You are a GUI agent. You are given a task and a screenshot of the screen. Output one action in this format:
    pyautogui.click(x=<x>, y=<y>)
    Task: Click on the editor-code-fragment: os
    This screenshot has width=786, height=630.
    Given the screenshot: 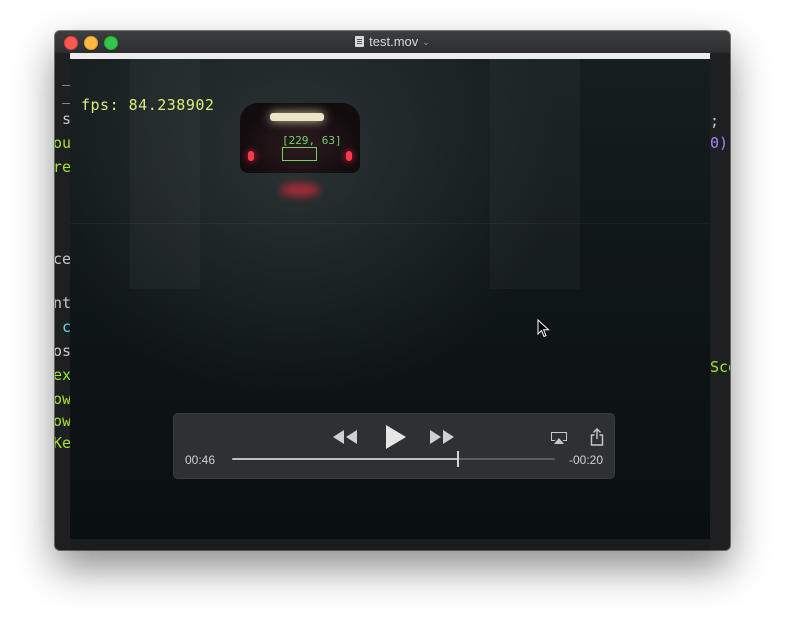 What is the action you would take?
    pyautogui.click(x=63, y=351)
    